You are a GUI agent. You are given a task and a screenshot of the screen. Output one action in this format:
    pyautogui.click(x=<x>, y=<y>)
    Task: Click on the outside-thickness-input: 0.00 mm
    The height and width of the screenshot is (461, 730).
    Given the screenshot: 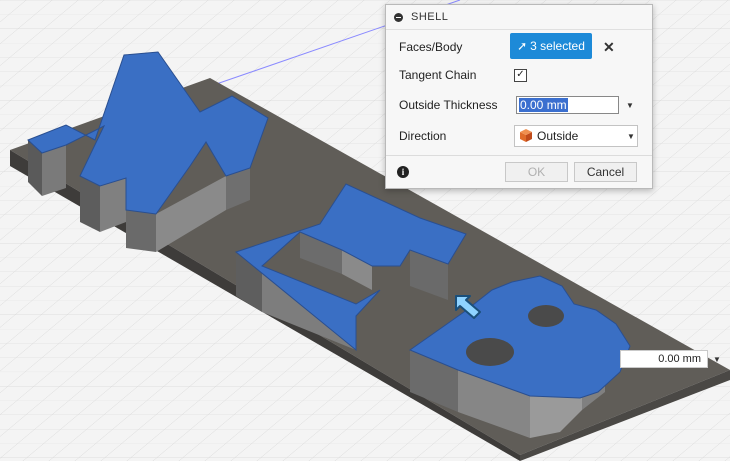 What is the action you would take?
    pyautogui.click(x=567, y=105)
    